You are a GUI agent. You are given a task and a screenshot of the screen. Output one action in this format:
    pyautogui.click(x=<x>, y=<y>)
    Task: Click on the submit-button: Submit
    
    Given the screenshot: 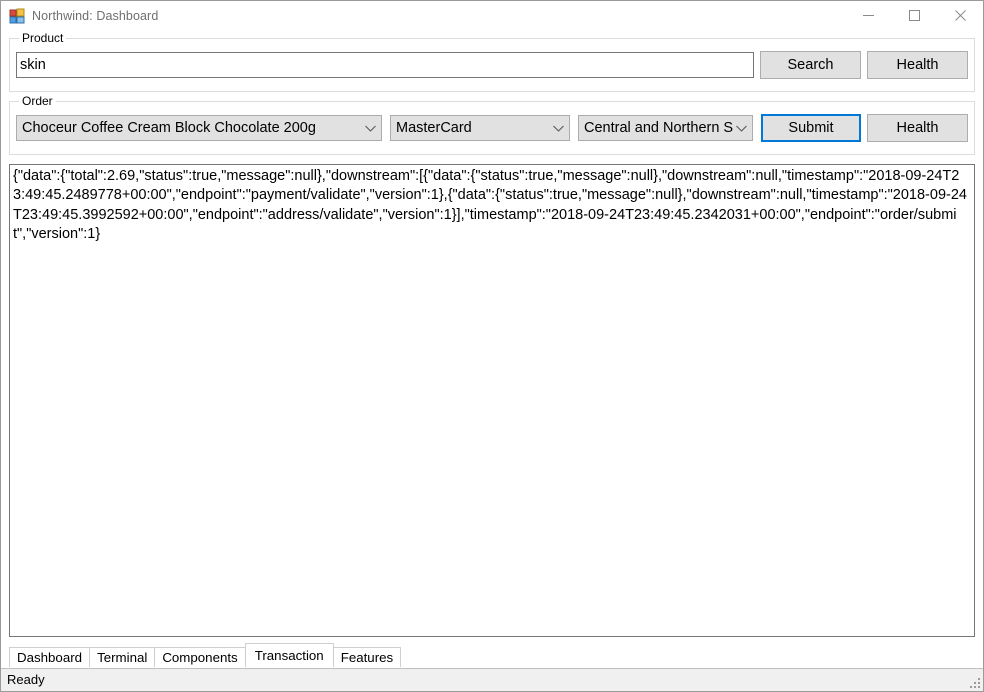 What is the action you would take?
    pyautogui.click(x=811, y=128)
    